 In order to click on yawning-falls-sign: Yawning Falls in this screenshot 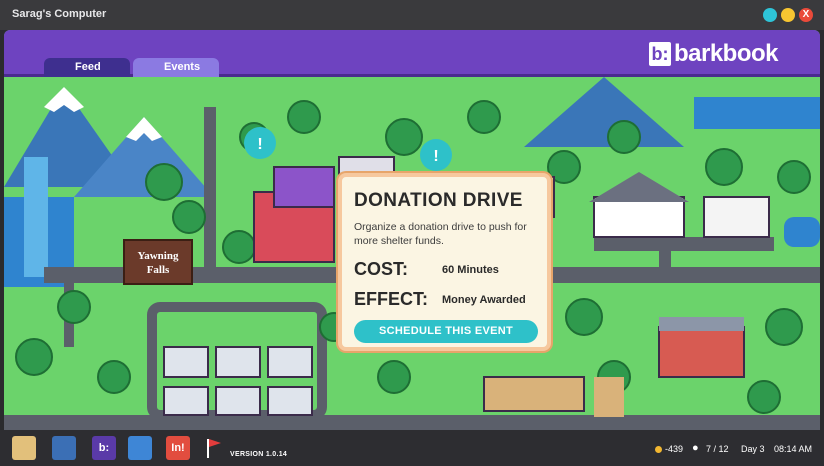, I will do `click(158, 262)`.